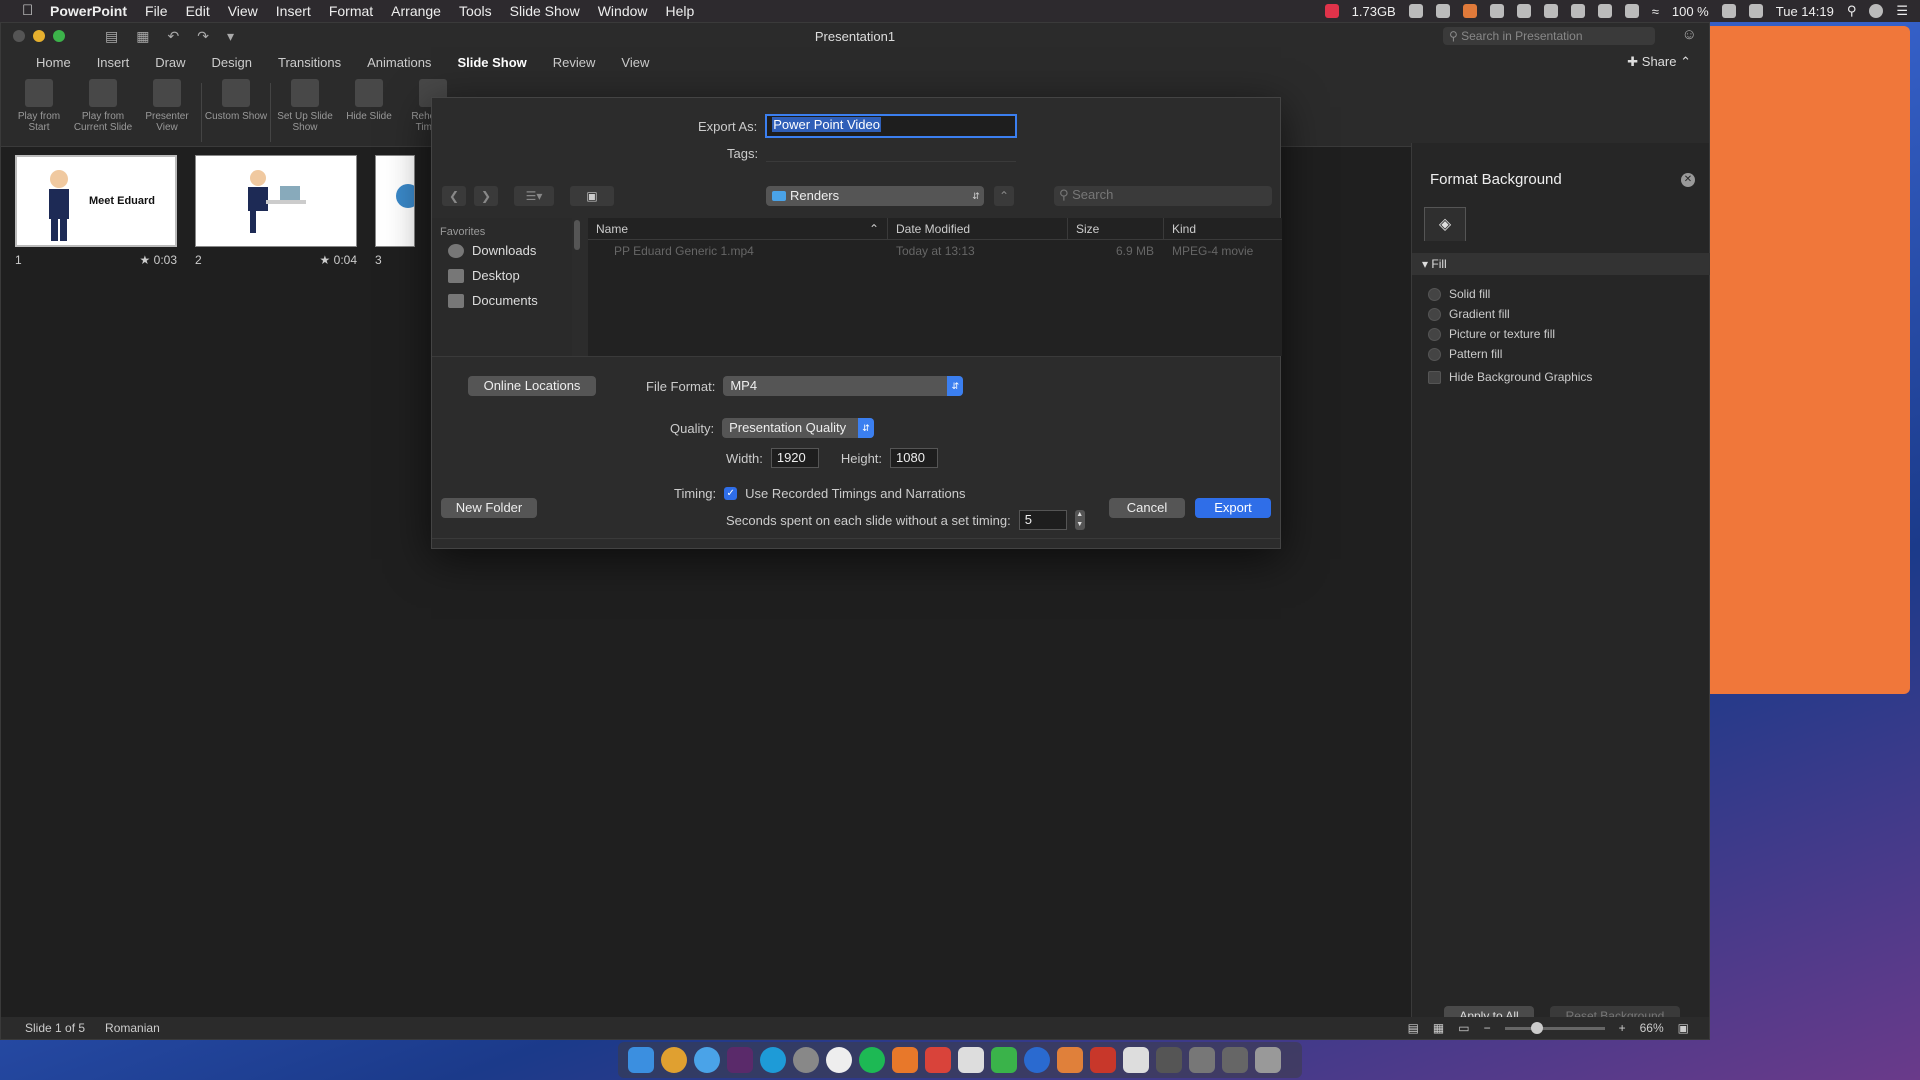  I want to click on new-folder-icon: ▣, so click(592, 196).